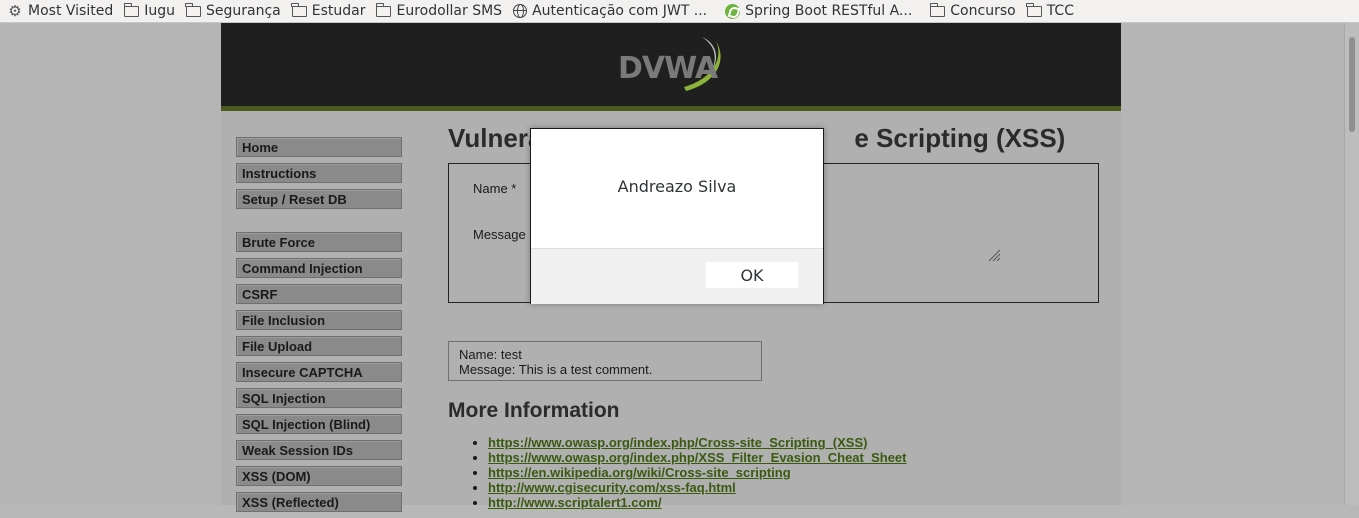 The image size is (1359, 518). I want to click on bookmark-tcc: TCC, so click(1050, 11).